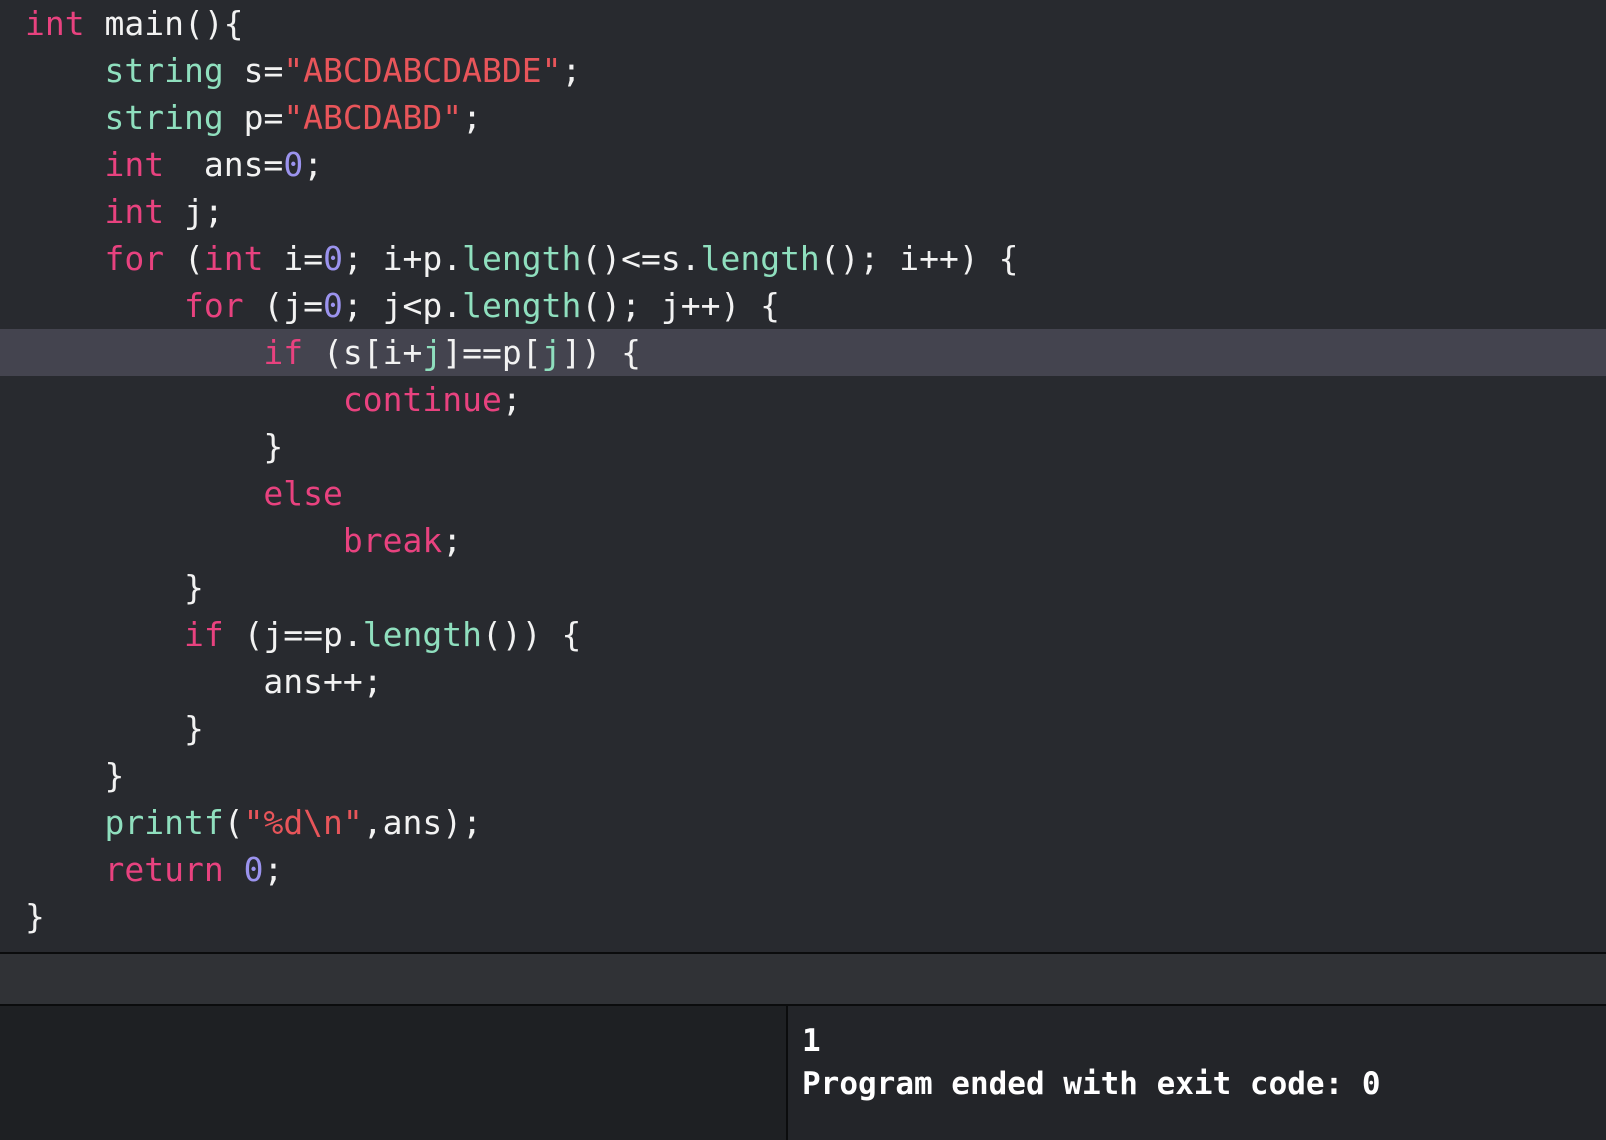  Describe the element at coordinates (363, 352) in the screenshot. I see `code-token-plain: (s[i+` at that location.